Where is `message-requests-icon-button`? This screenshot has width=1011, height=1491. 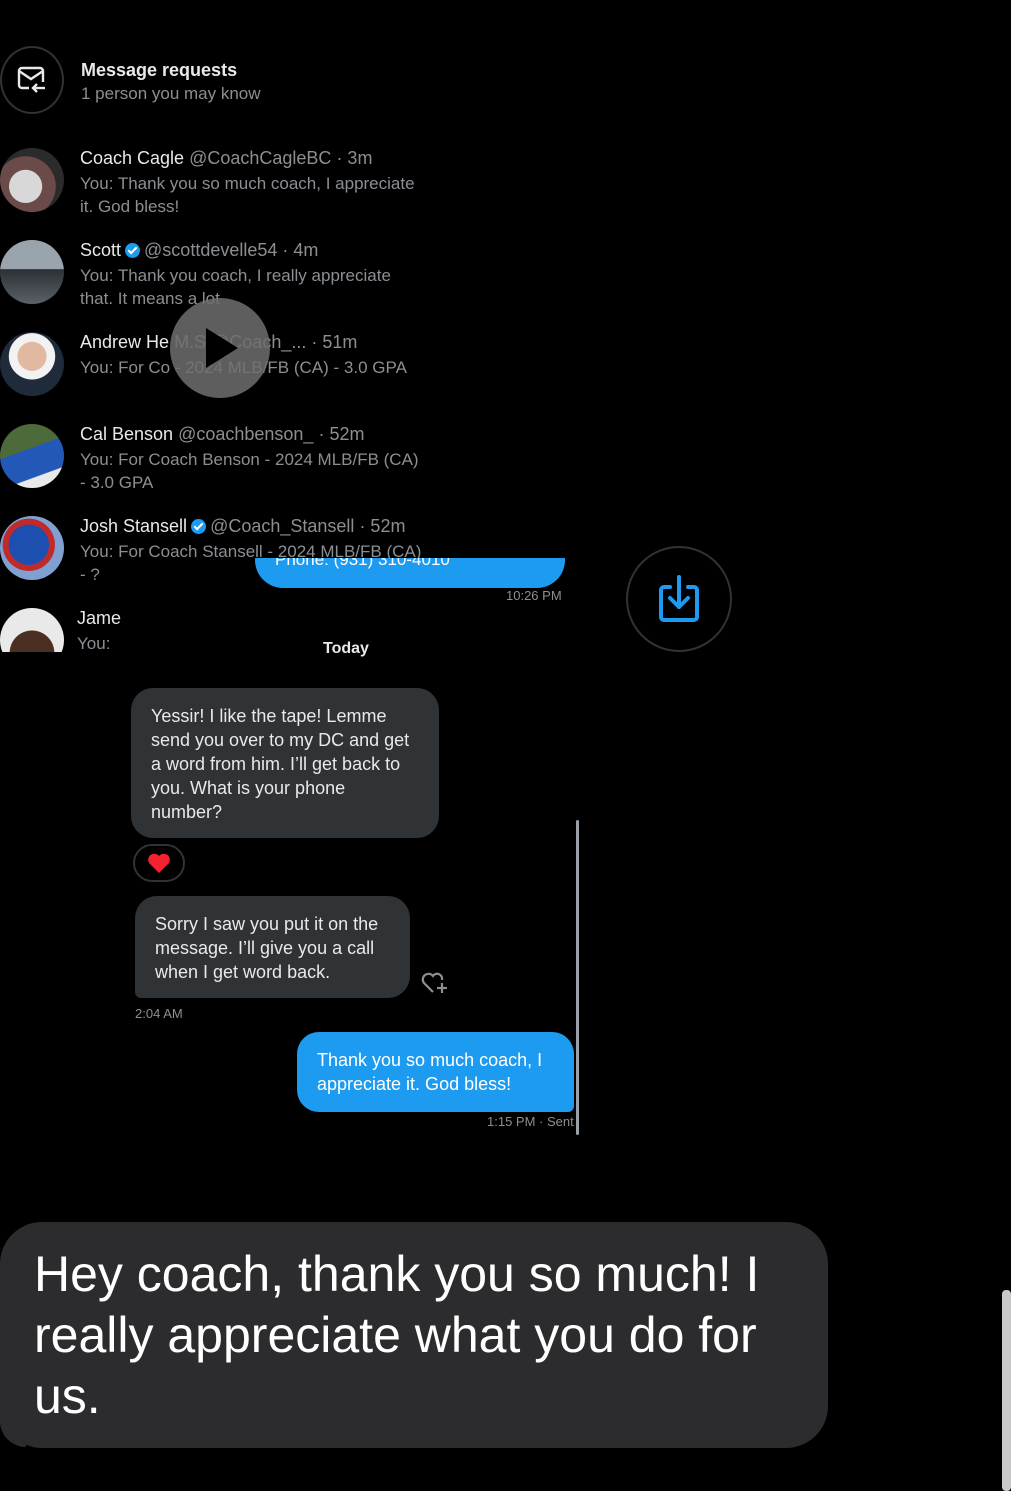 message-requests-icon-button is located at coordinates (32, 80).